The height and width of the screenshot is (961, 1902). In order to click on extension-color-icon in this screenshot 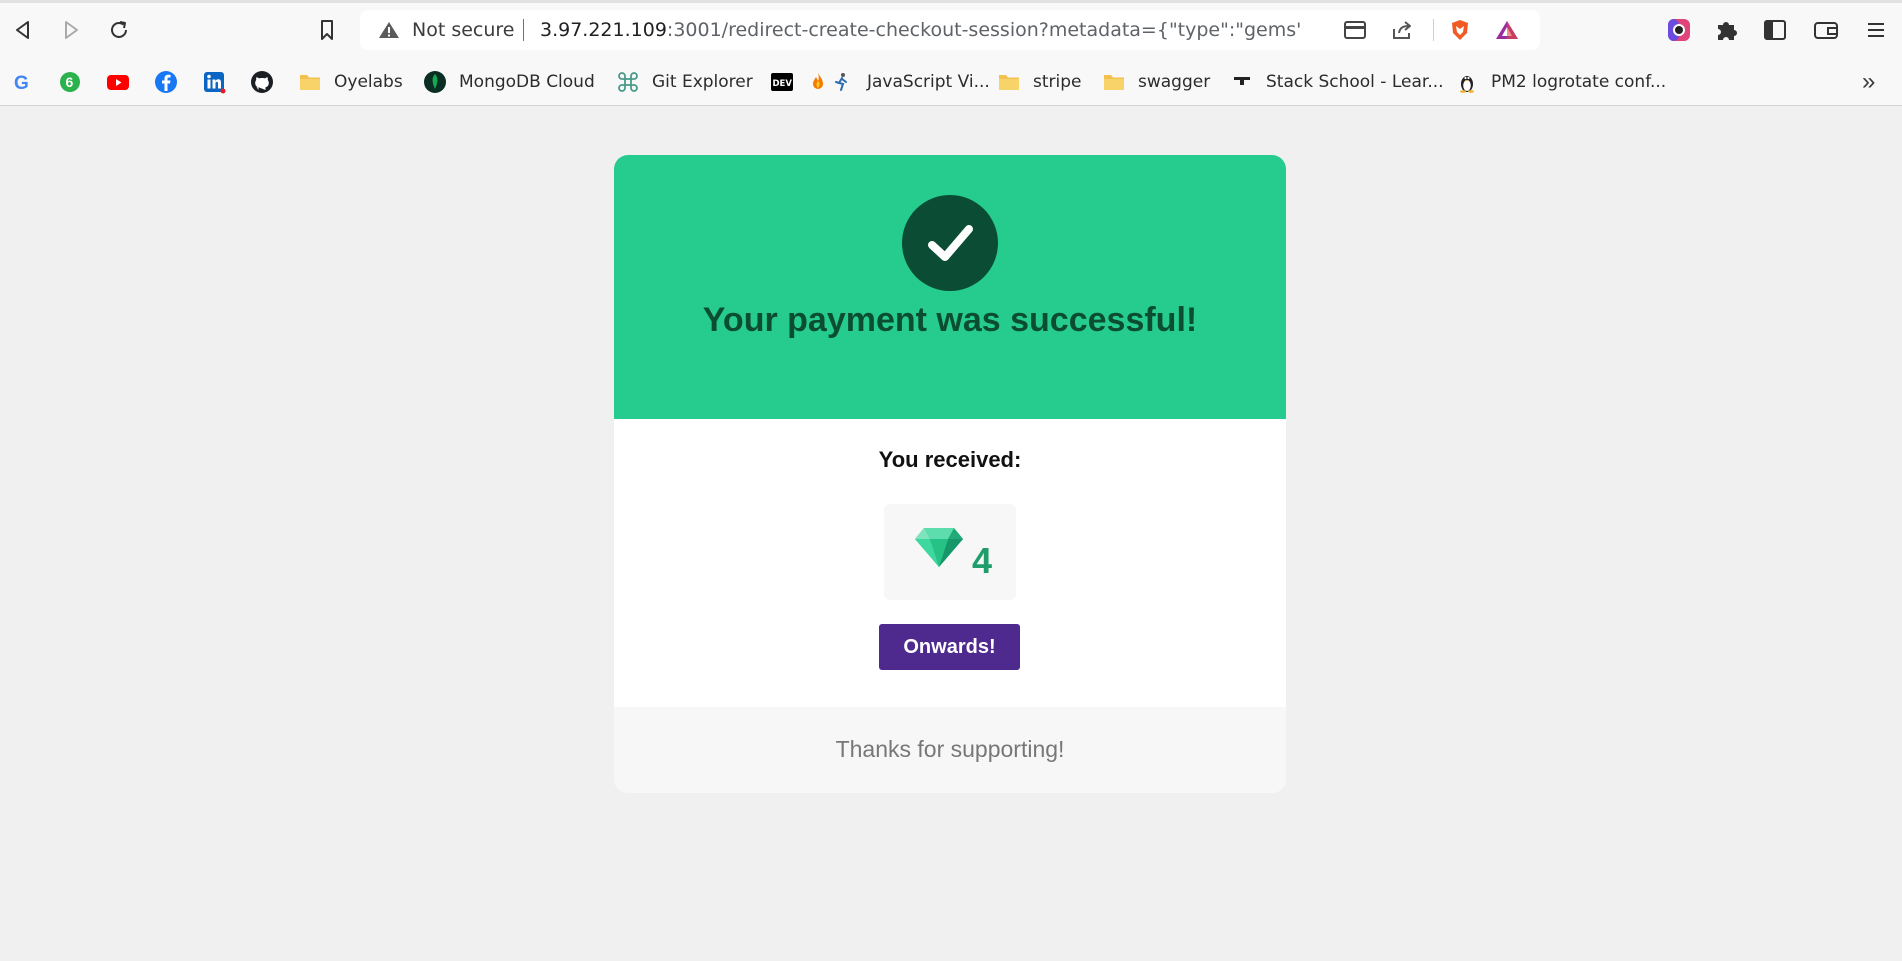, I will do `click(1679, 30)`.